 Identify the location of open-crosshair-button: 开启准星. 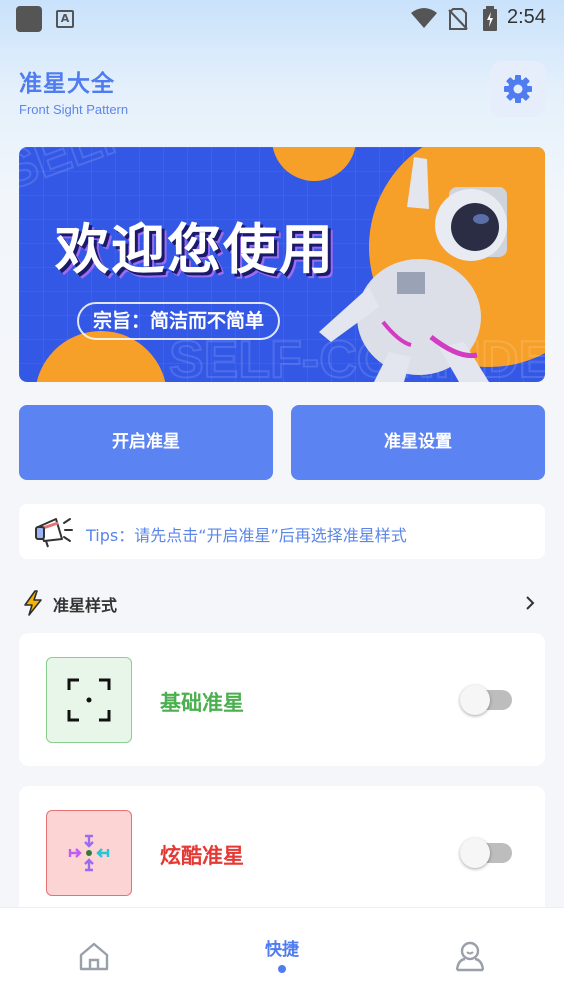
(146, 442).